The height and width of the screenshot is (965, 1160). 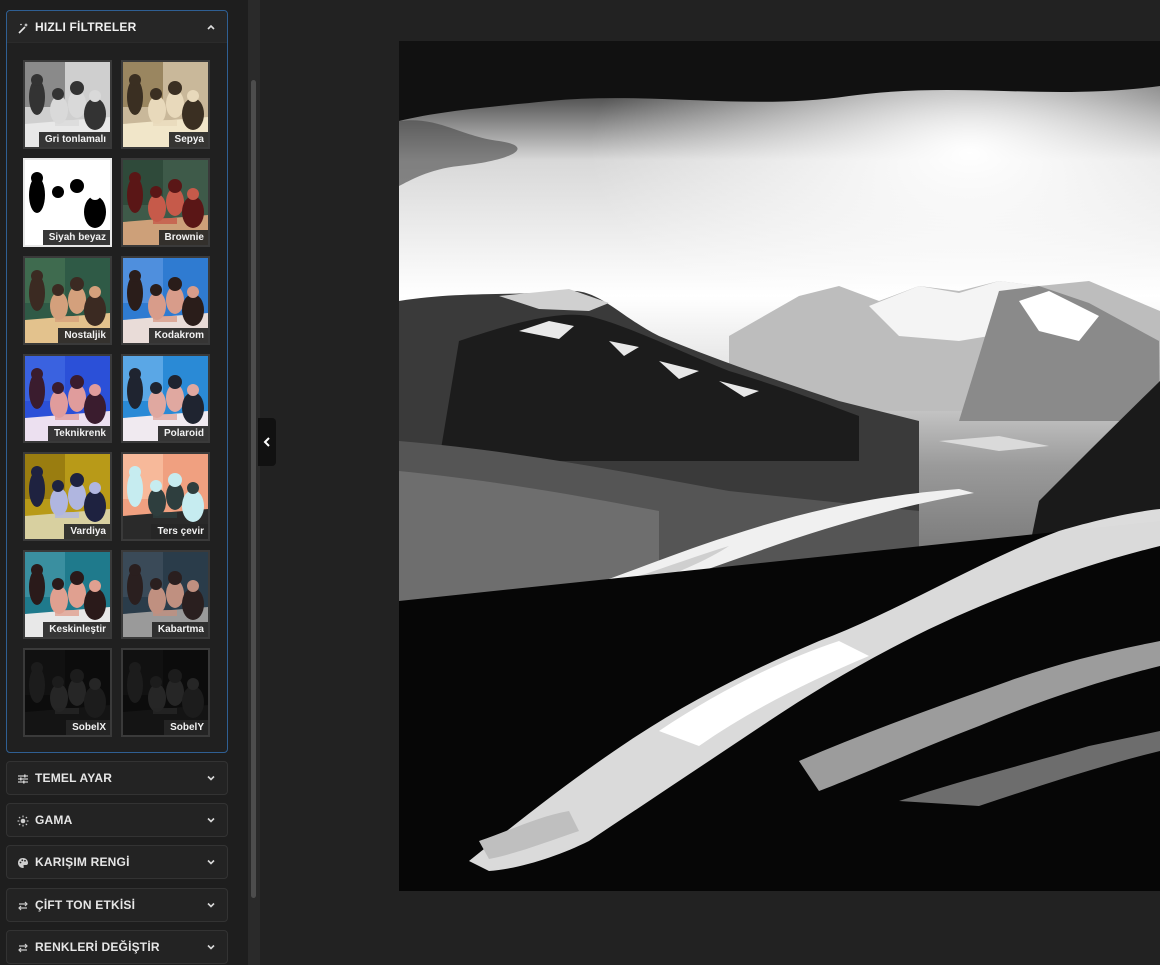 What do you see at coordinates (165, 496) in the screenshot?
I see `filter-thumbnail: Ters çevir` at bounding box center [165, 496].